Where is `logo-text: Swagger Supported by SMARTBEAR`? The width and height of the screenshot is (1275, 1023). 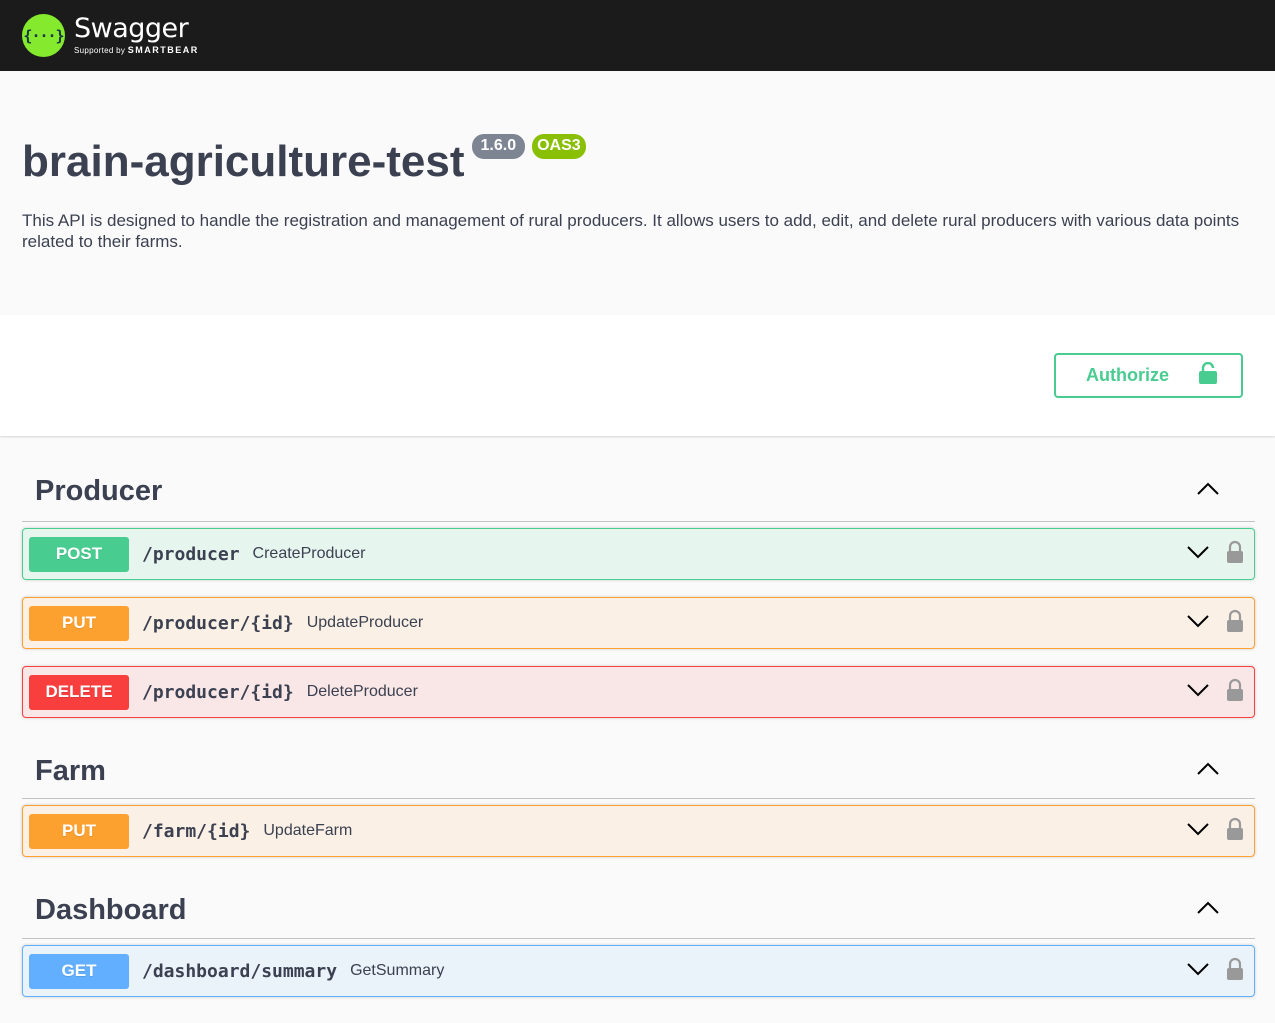
logo-text: Swagger Supported by SMARTBEAR is located at coordinates (136, 34).